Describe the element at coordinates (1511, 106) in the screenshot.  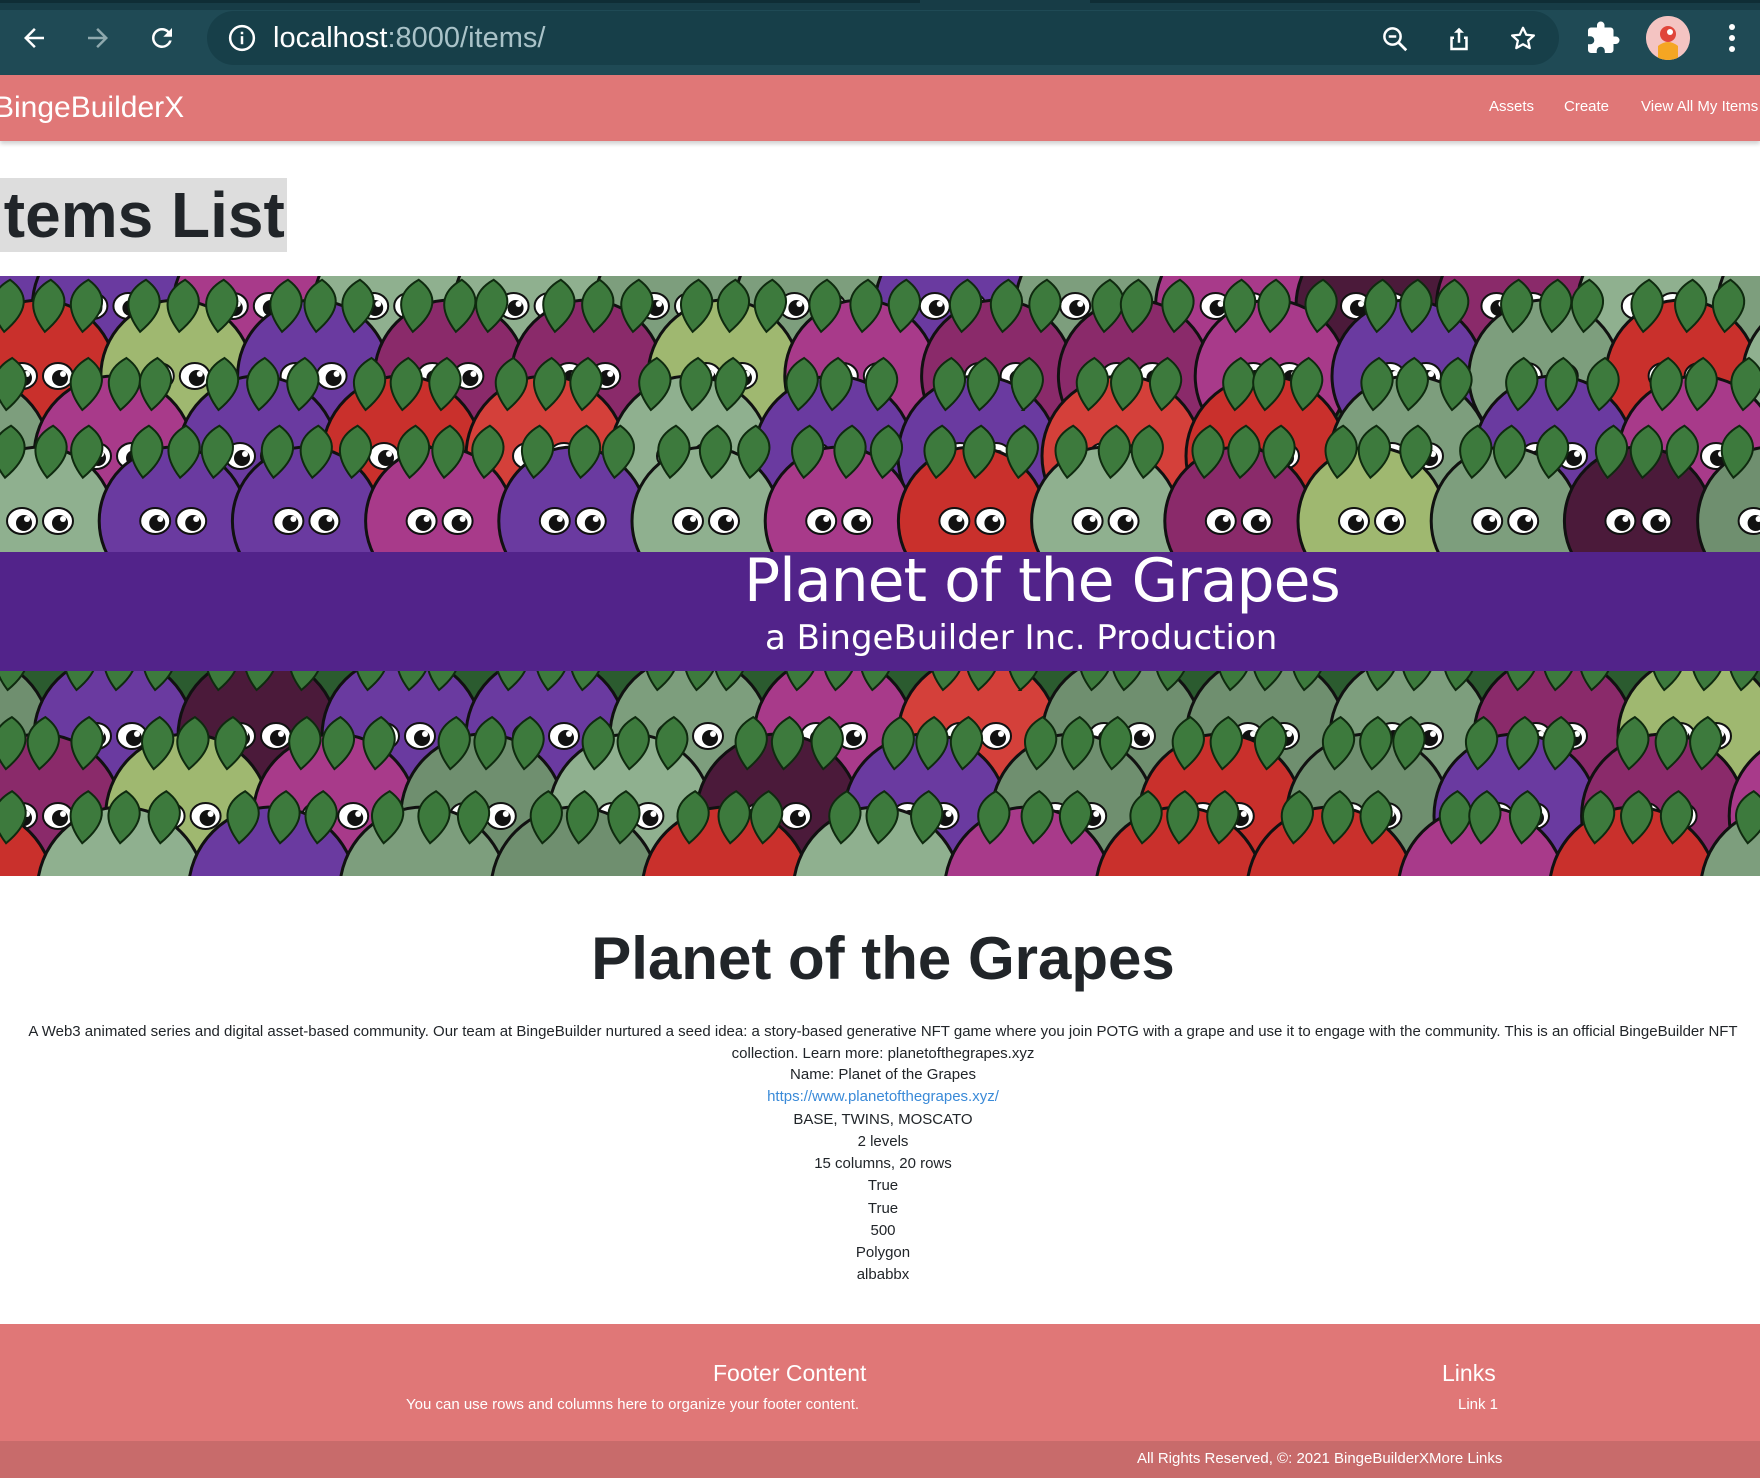
I see `nav-link-assets: Assets` at that location.